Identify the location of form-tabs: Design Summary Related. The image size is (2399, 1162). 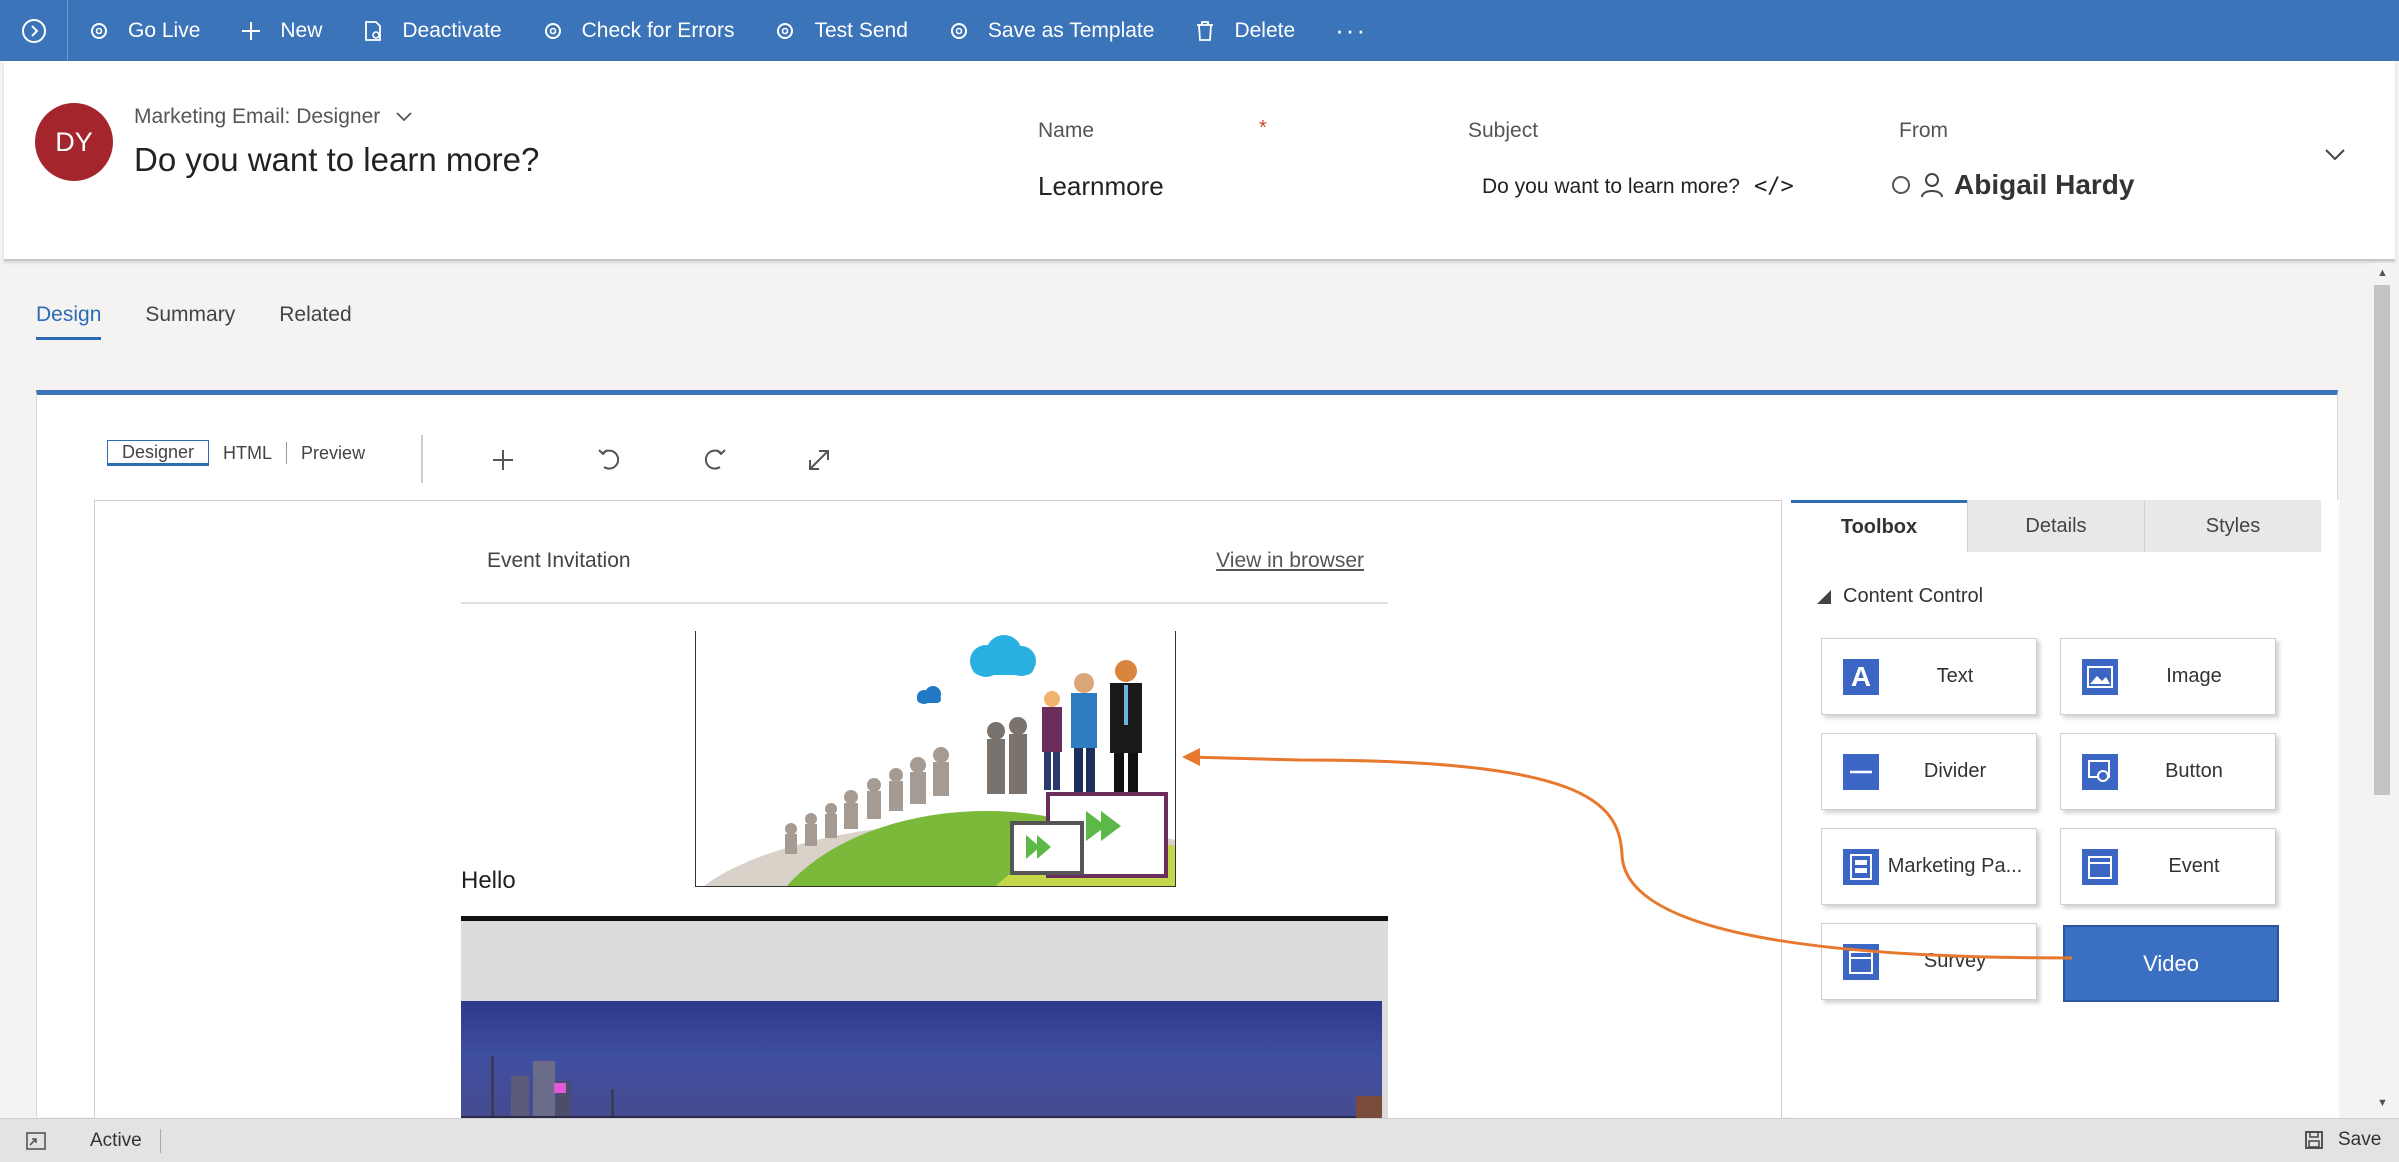
(216, 321).